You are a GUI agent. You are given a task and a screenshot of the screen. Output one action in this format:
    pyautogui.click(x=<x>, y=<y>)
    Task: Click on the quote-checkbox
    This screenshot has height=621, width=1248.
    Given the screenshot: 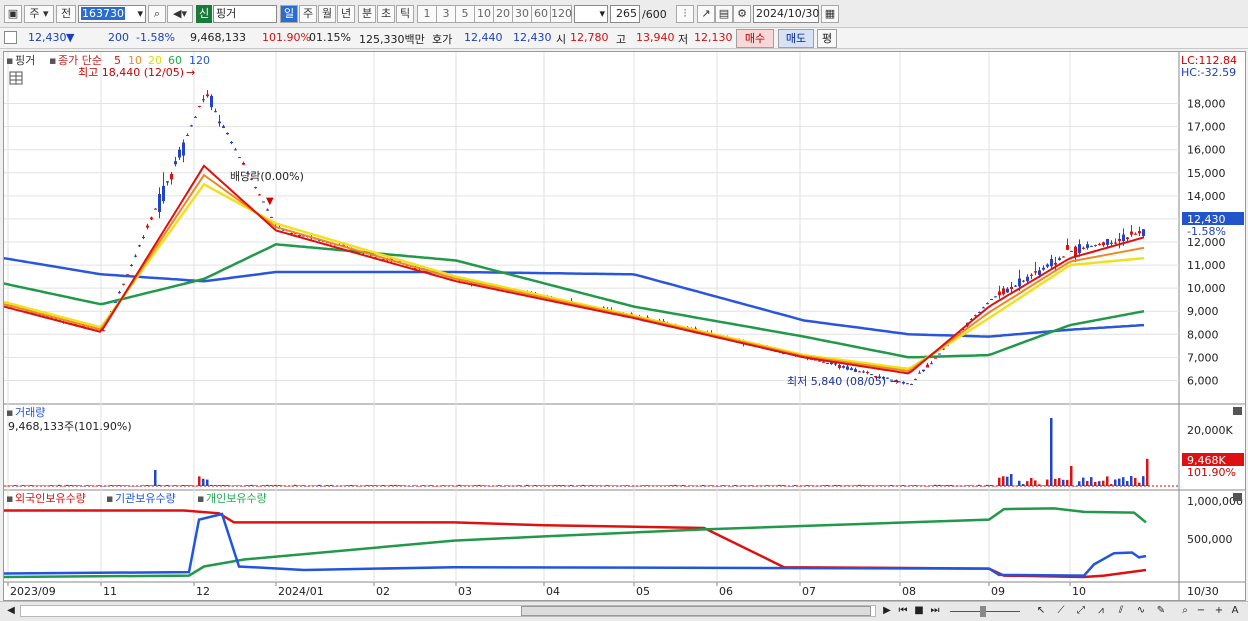 What is the action you would take?
    pyautogui.click(x=10, y=37)
    